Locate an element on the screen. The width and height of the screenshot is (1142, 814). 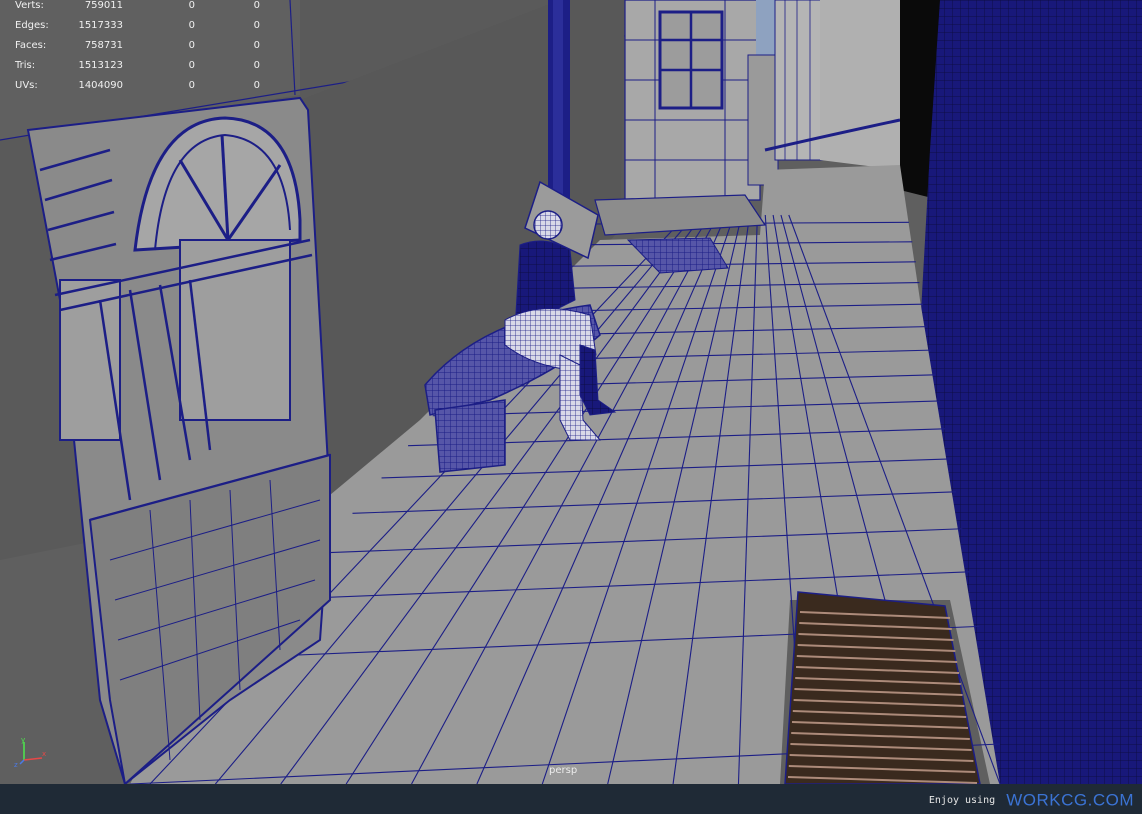
svg-text: y is located at coordinates (23, 740).